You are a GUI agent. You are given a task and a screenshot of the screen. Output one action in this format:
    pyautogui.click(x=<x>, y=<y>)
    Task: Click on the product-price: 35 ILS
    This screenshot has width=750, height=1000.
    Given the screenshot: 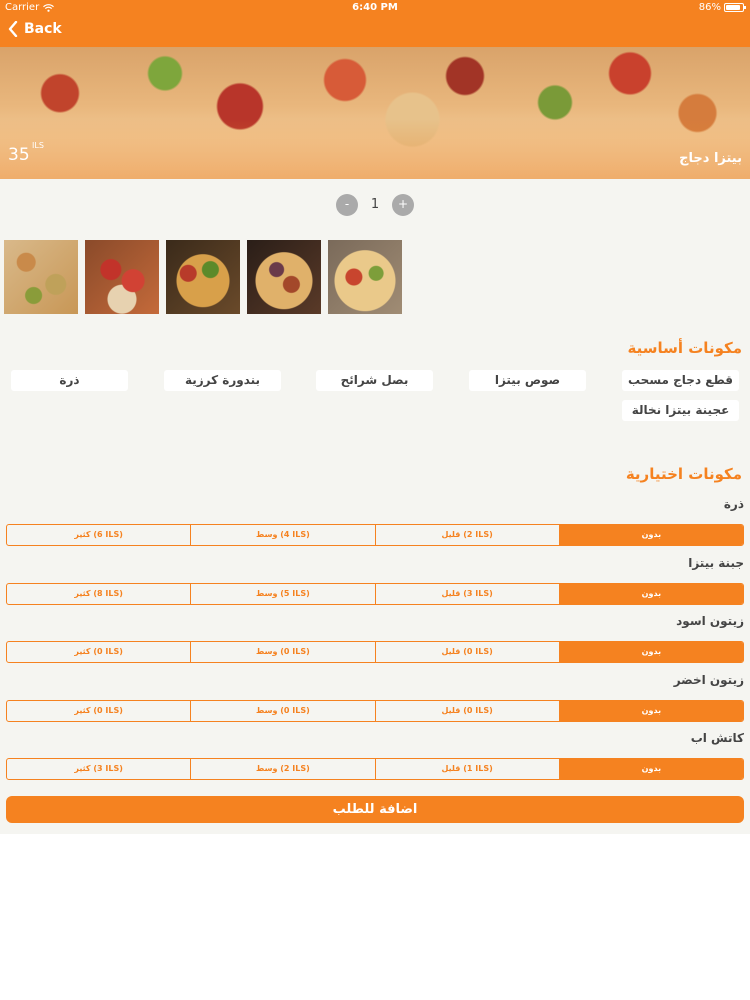 What is the action you would take?
    pyautogui.click(x=26, y=153)
    